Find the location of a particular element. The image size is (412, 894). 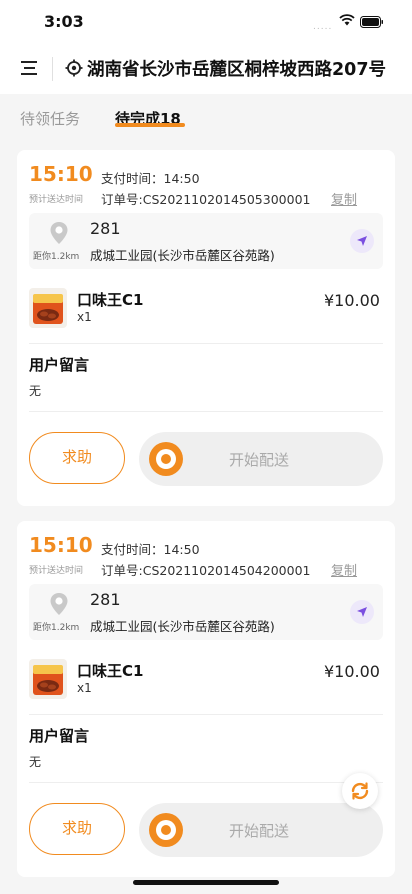

current-address: 湖南省长沙市岳麓区桐梓坡西路207号 is located at coordinates (236, 68).